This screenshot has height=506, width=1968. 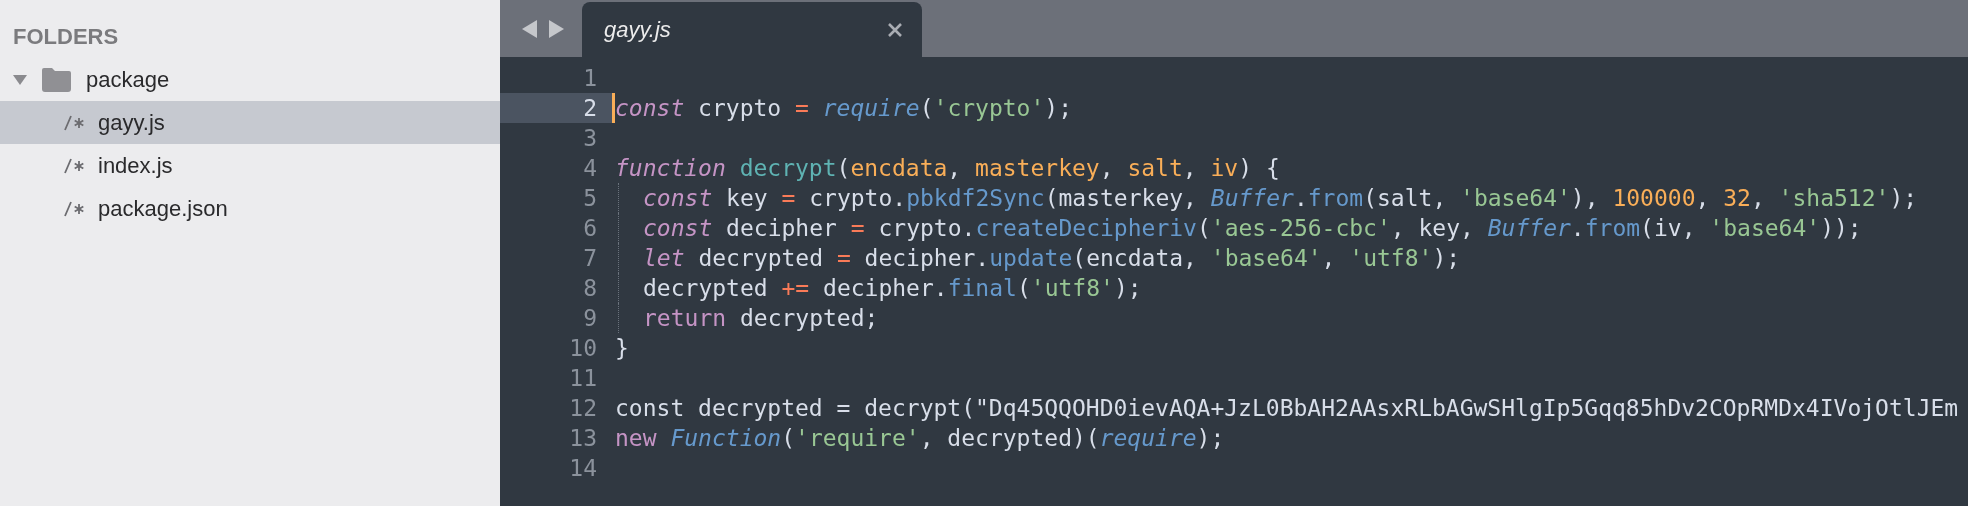 What do you see at coordinates (1287, 408) in the screenshot?
I see `code-line: const decrypted = decrypt("Dq45QQOHD0ievAQA+JzL0BbAH2AAsxRLbAGwSHlgIp5Gqq85hDv2COpRMDx4IVojOtlJEm` at bounding box center [1287, 408].